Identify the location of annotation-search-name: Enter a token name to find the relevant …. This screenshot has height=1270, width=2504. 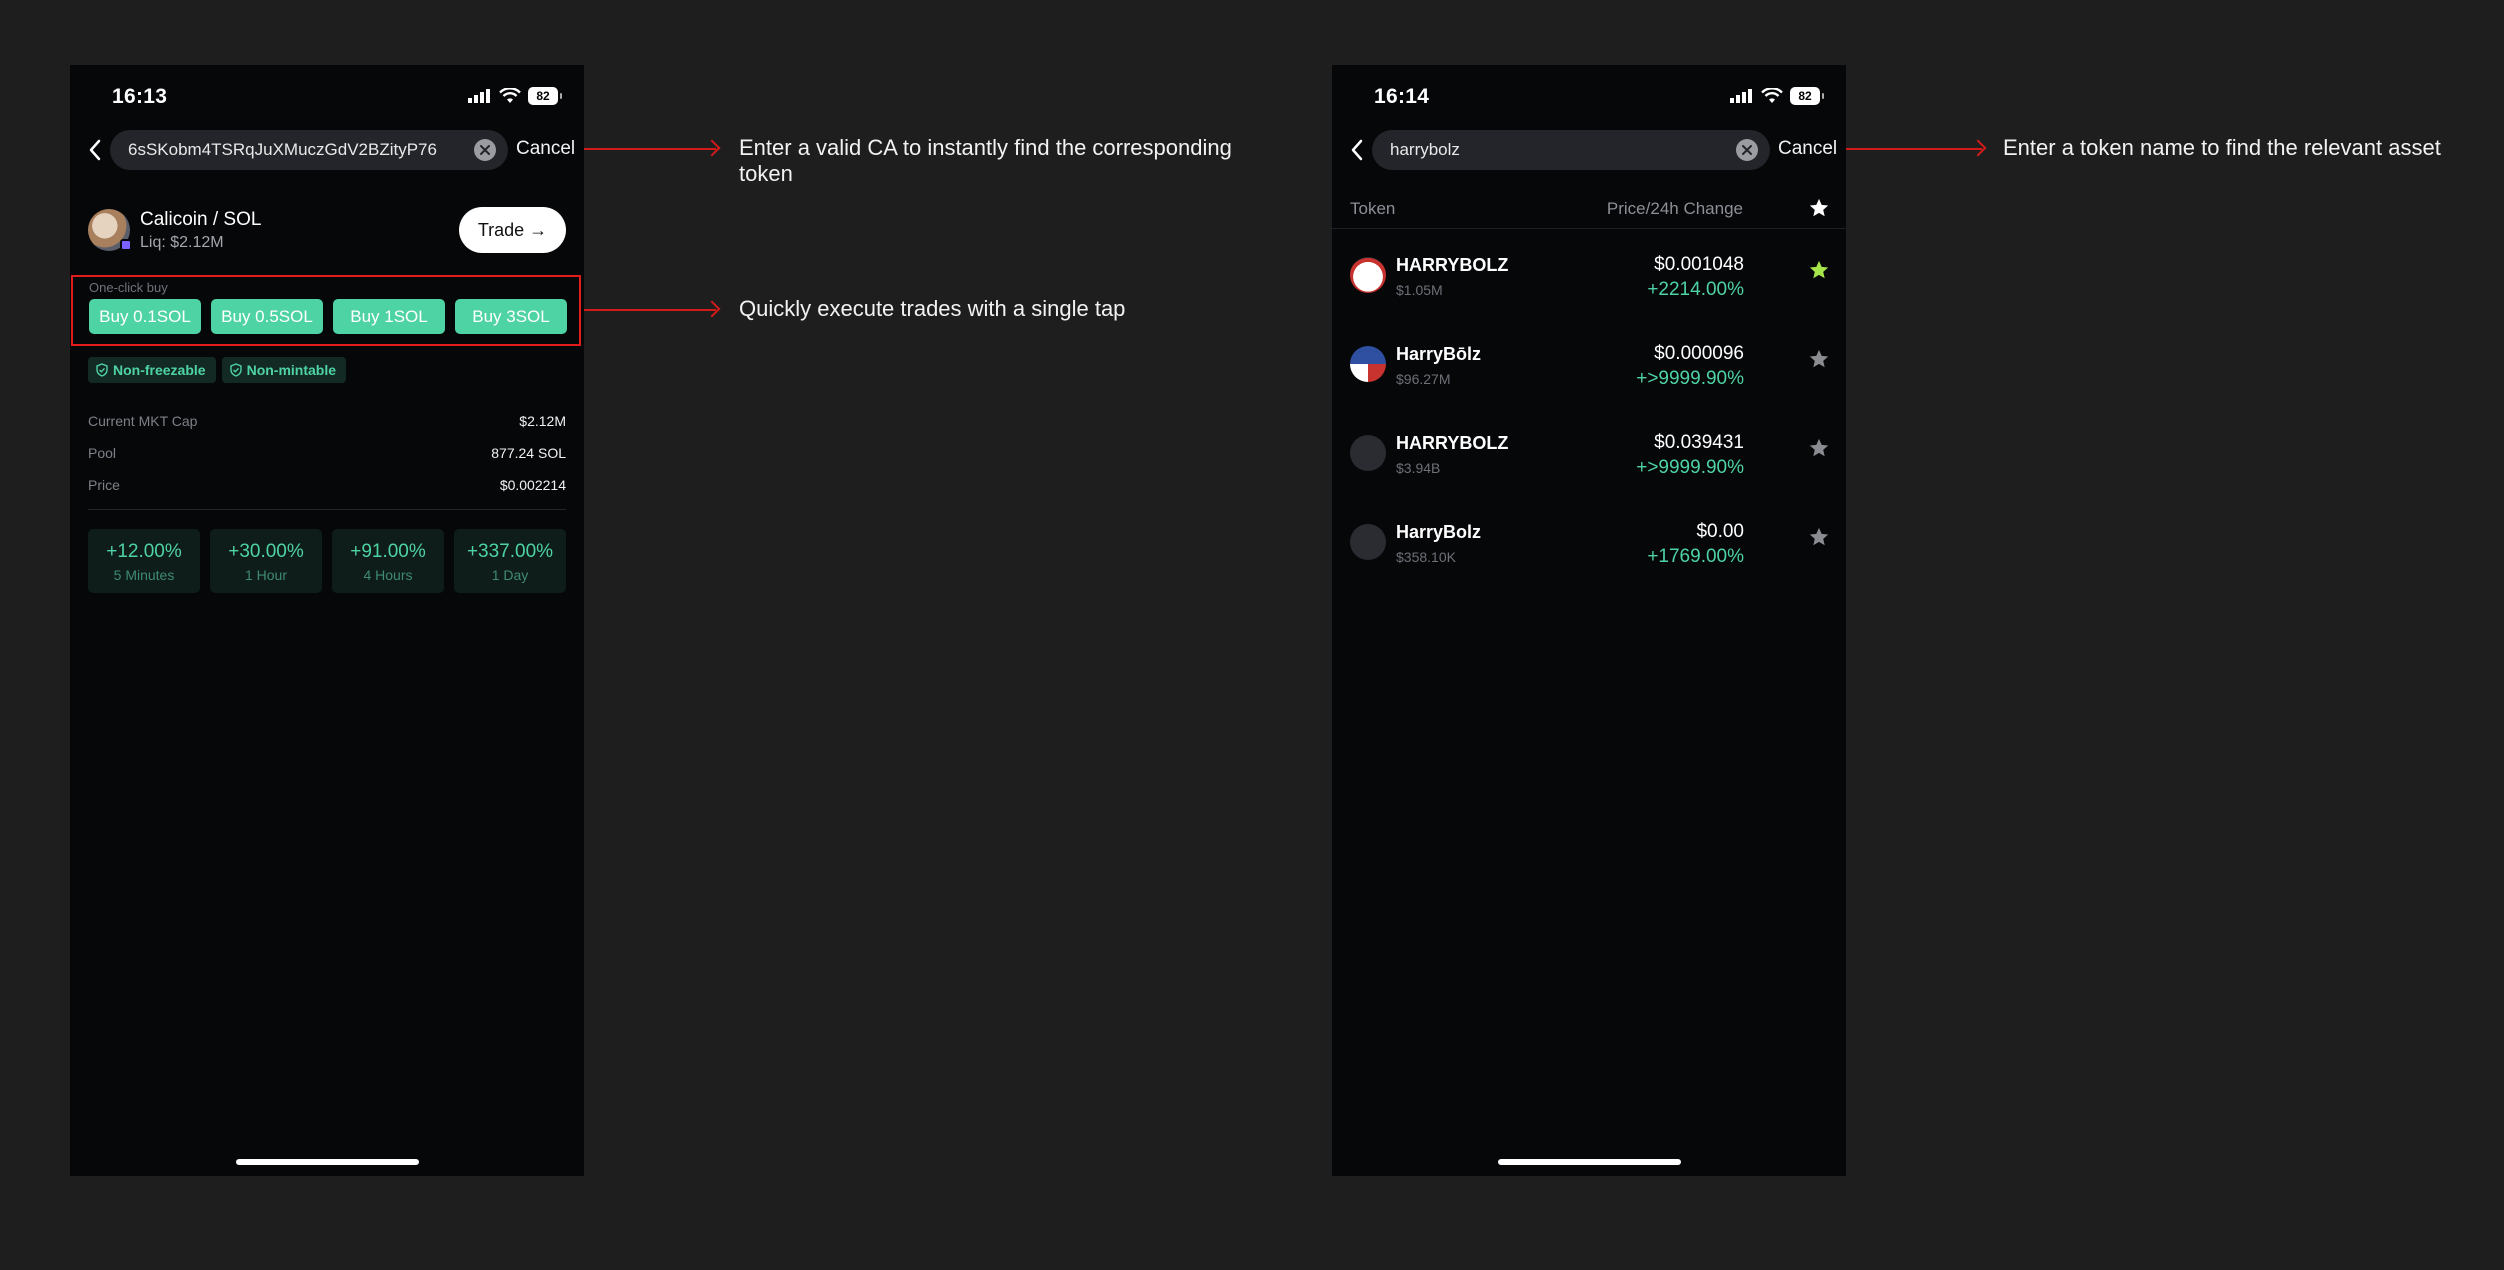
(2222, 147).